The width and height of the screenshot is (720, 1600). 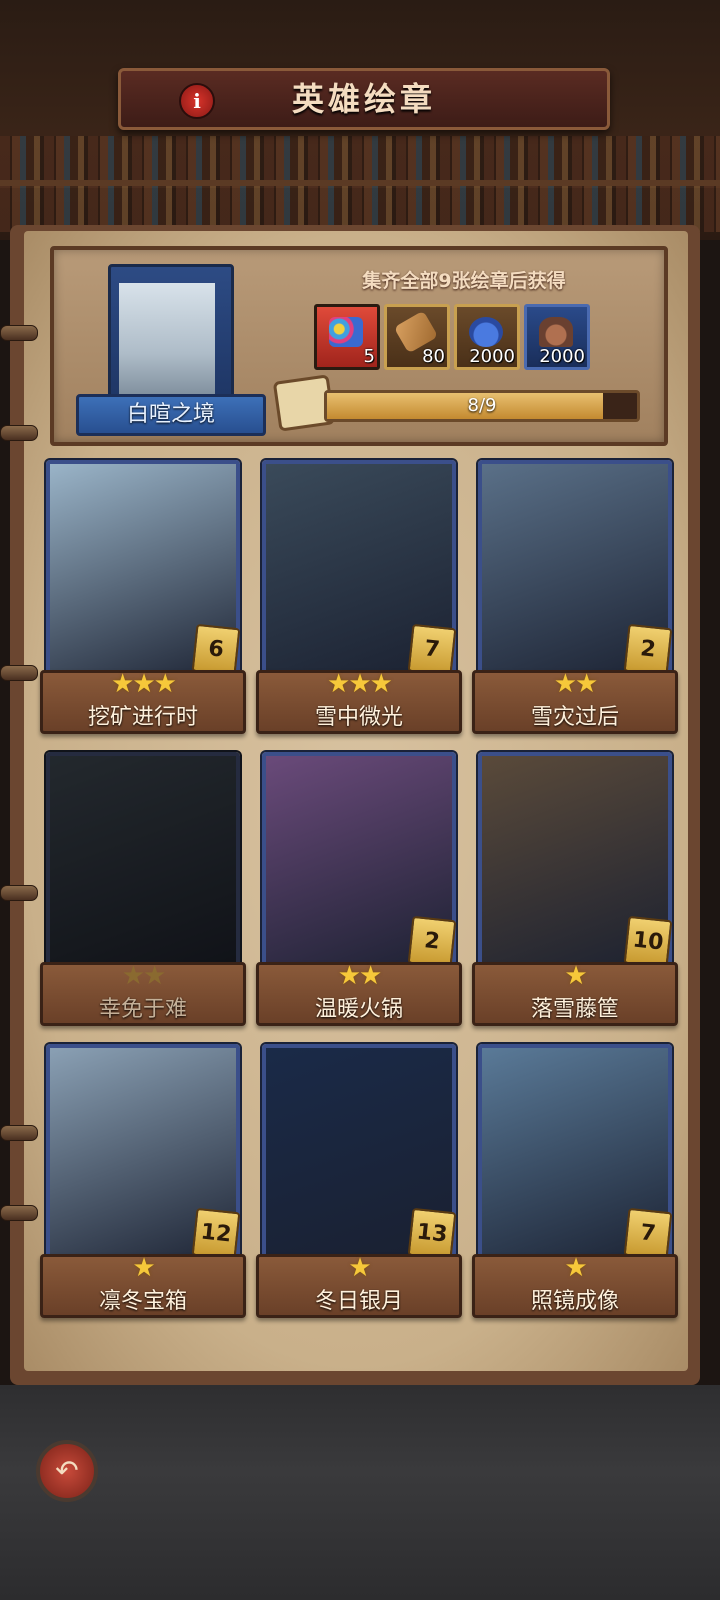 What do you see at coordinates (574, 1009) in the screenshot?
I see `card-name: 落雪藤筐` at bounding box center [574, 1009].